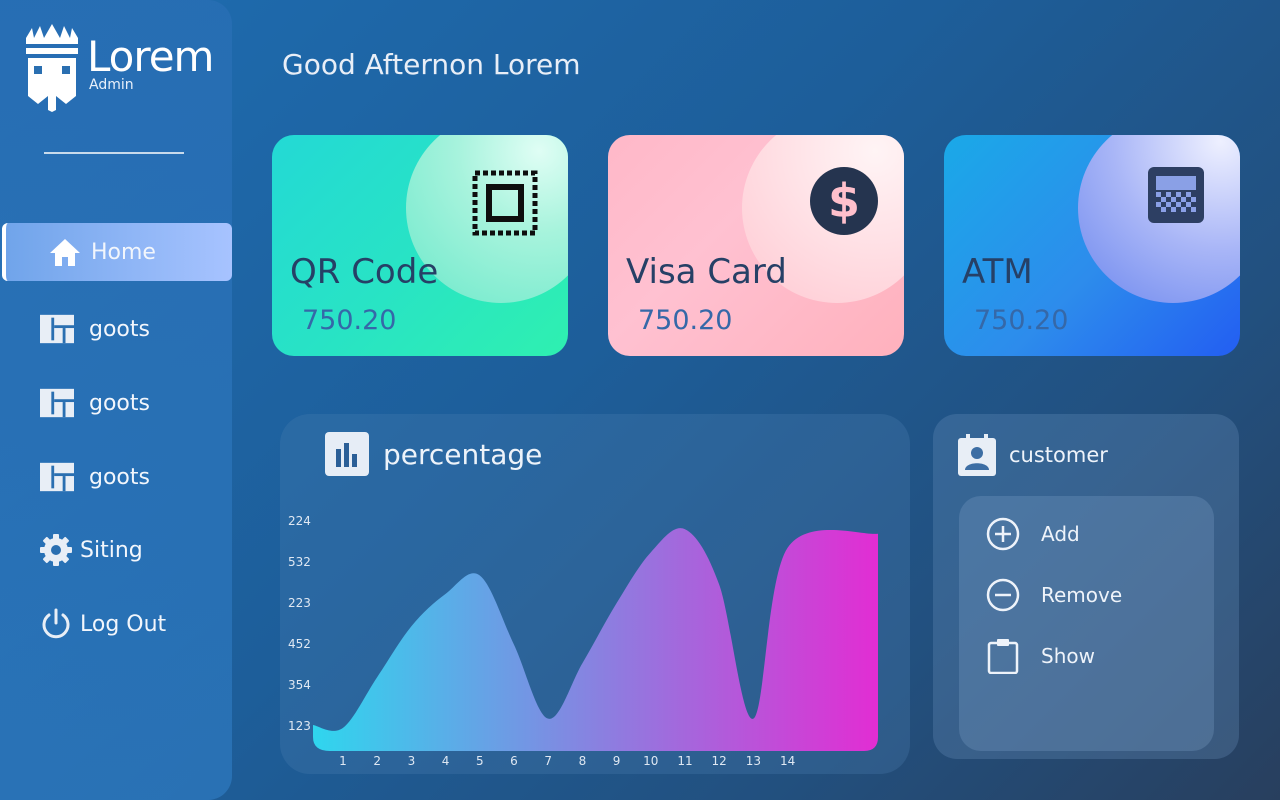  I want to click on x-tick-label: 5, so click(480, 761).